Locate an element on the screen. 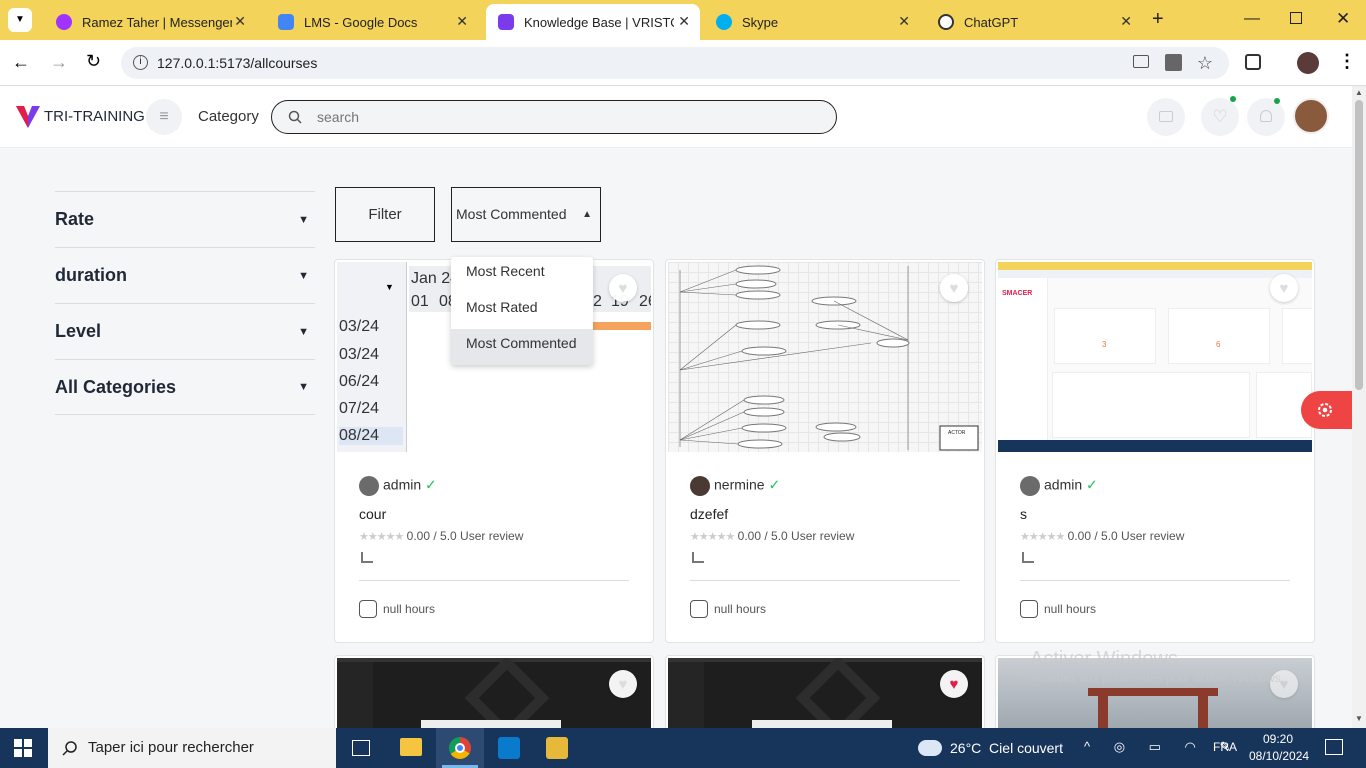  back-button: ← is located at coordinates (21, 62).